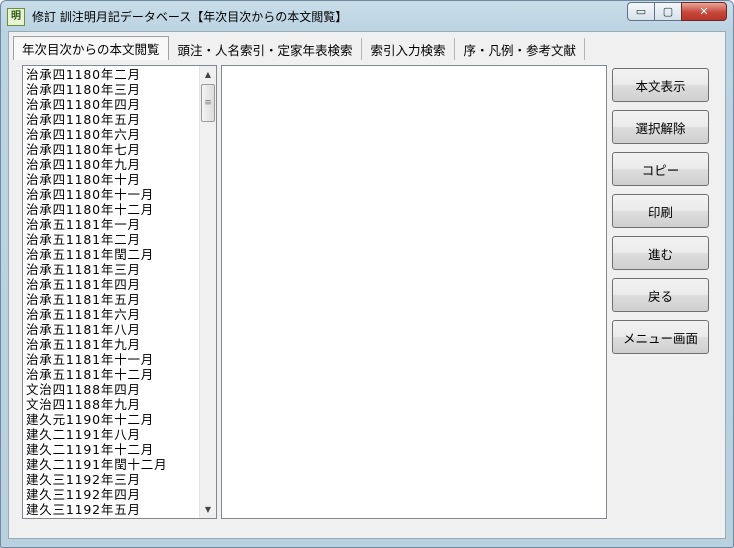 The image size is (734, 548). What do you see at coordinates (112, 314) in the screenshot?
I see `list-item: 治承五1181年六月` at bounding box center [112, 314].